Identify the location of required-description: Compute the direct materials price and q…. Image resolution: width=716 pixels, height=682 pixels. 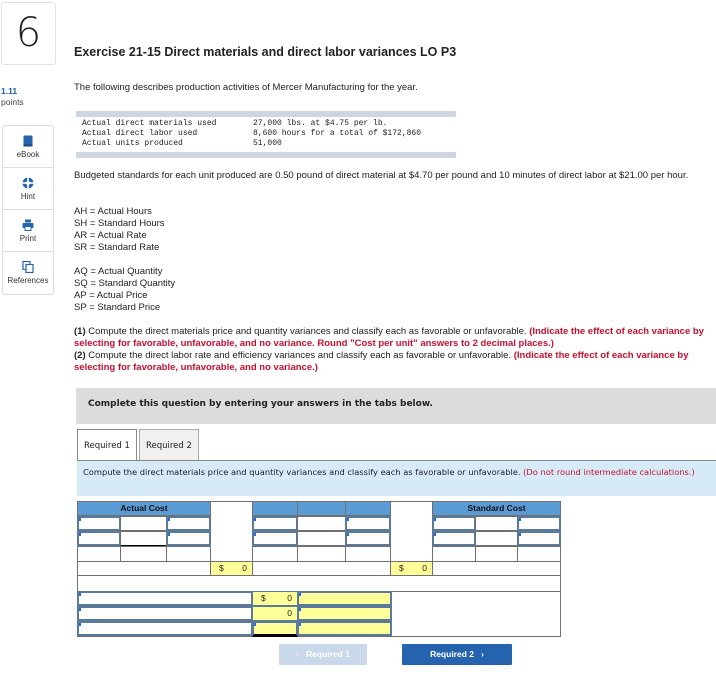
(396, 478).